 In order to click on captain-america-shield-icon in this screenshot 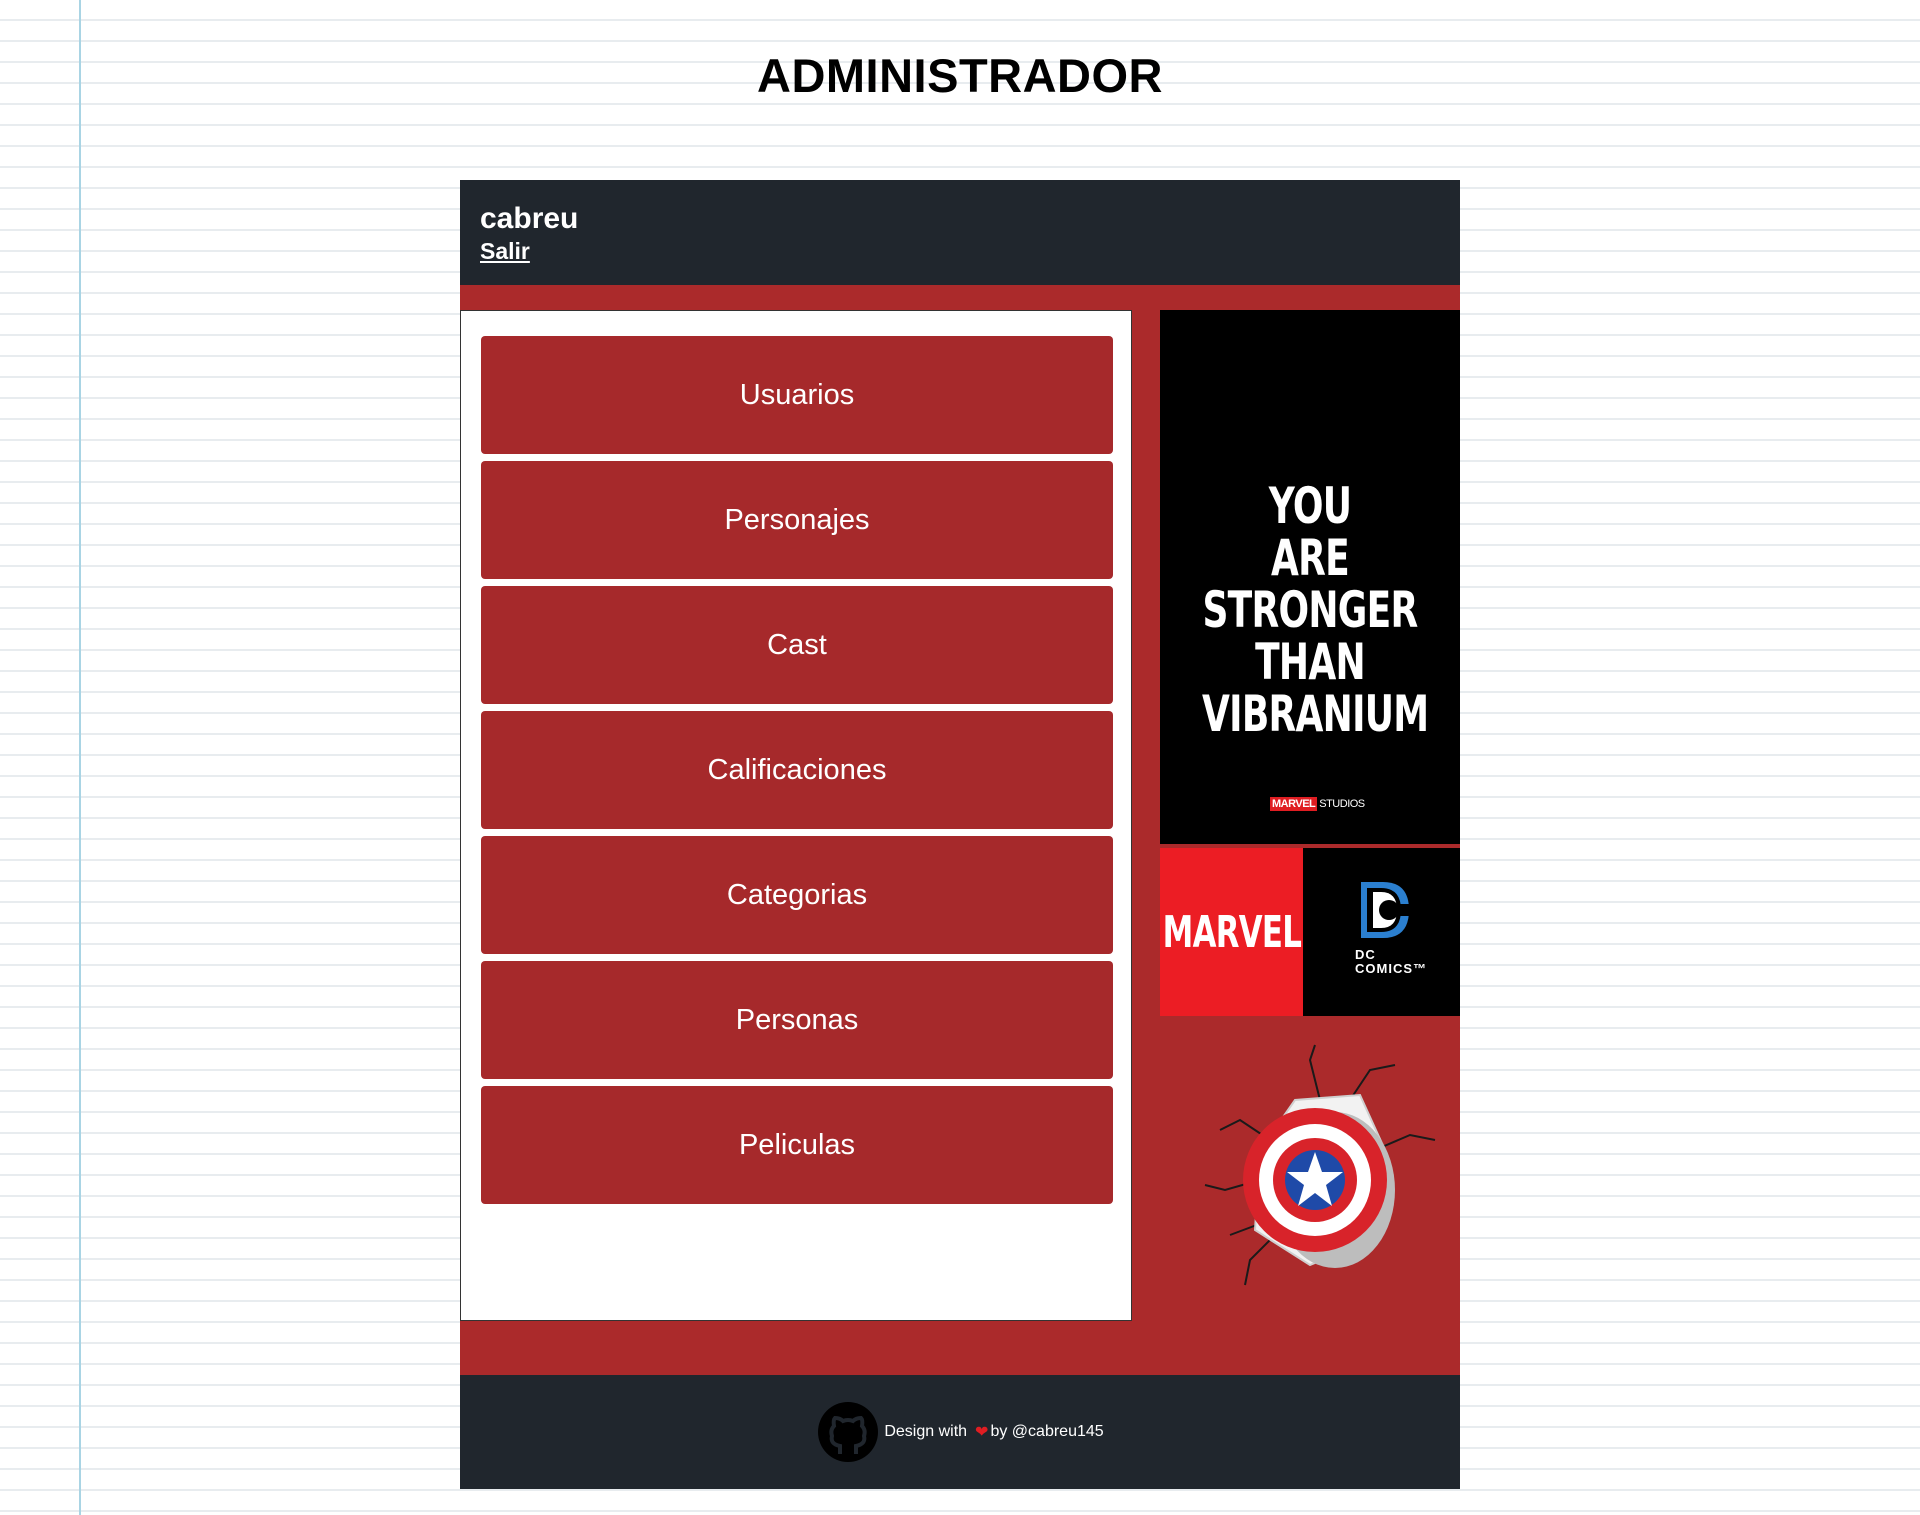, I will do `click(1320, 1165)`.